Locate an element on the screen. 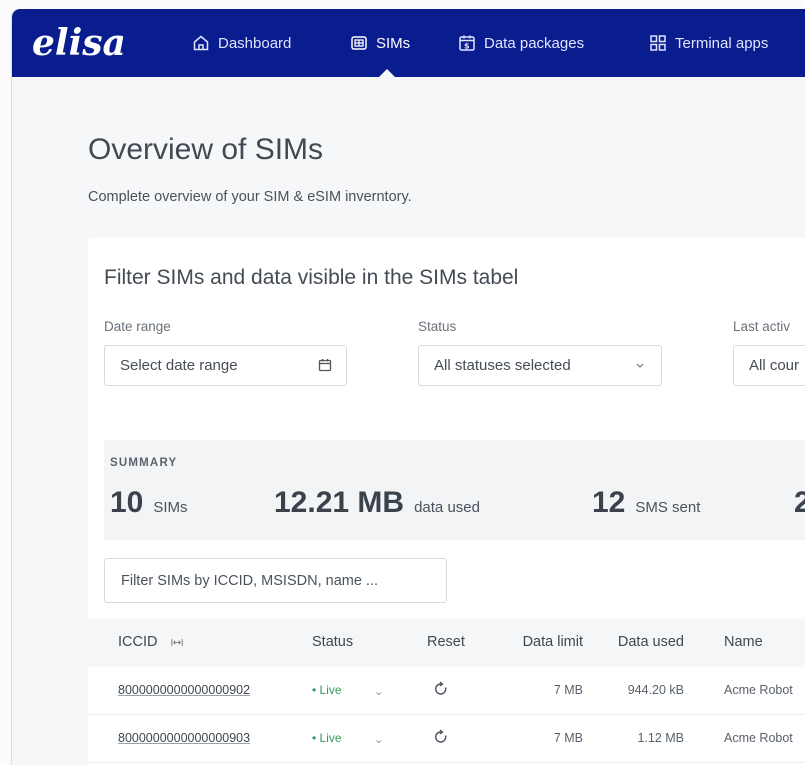  sims-count: 10 is located at coordinates (127, 502).